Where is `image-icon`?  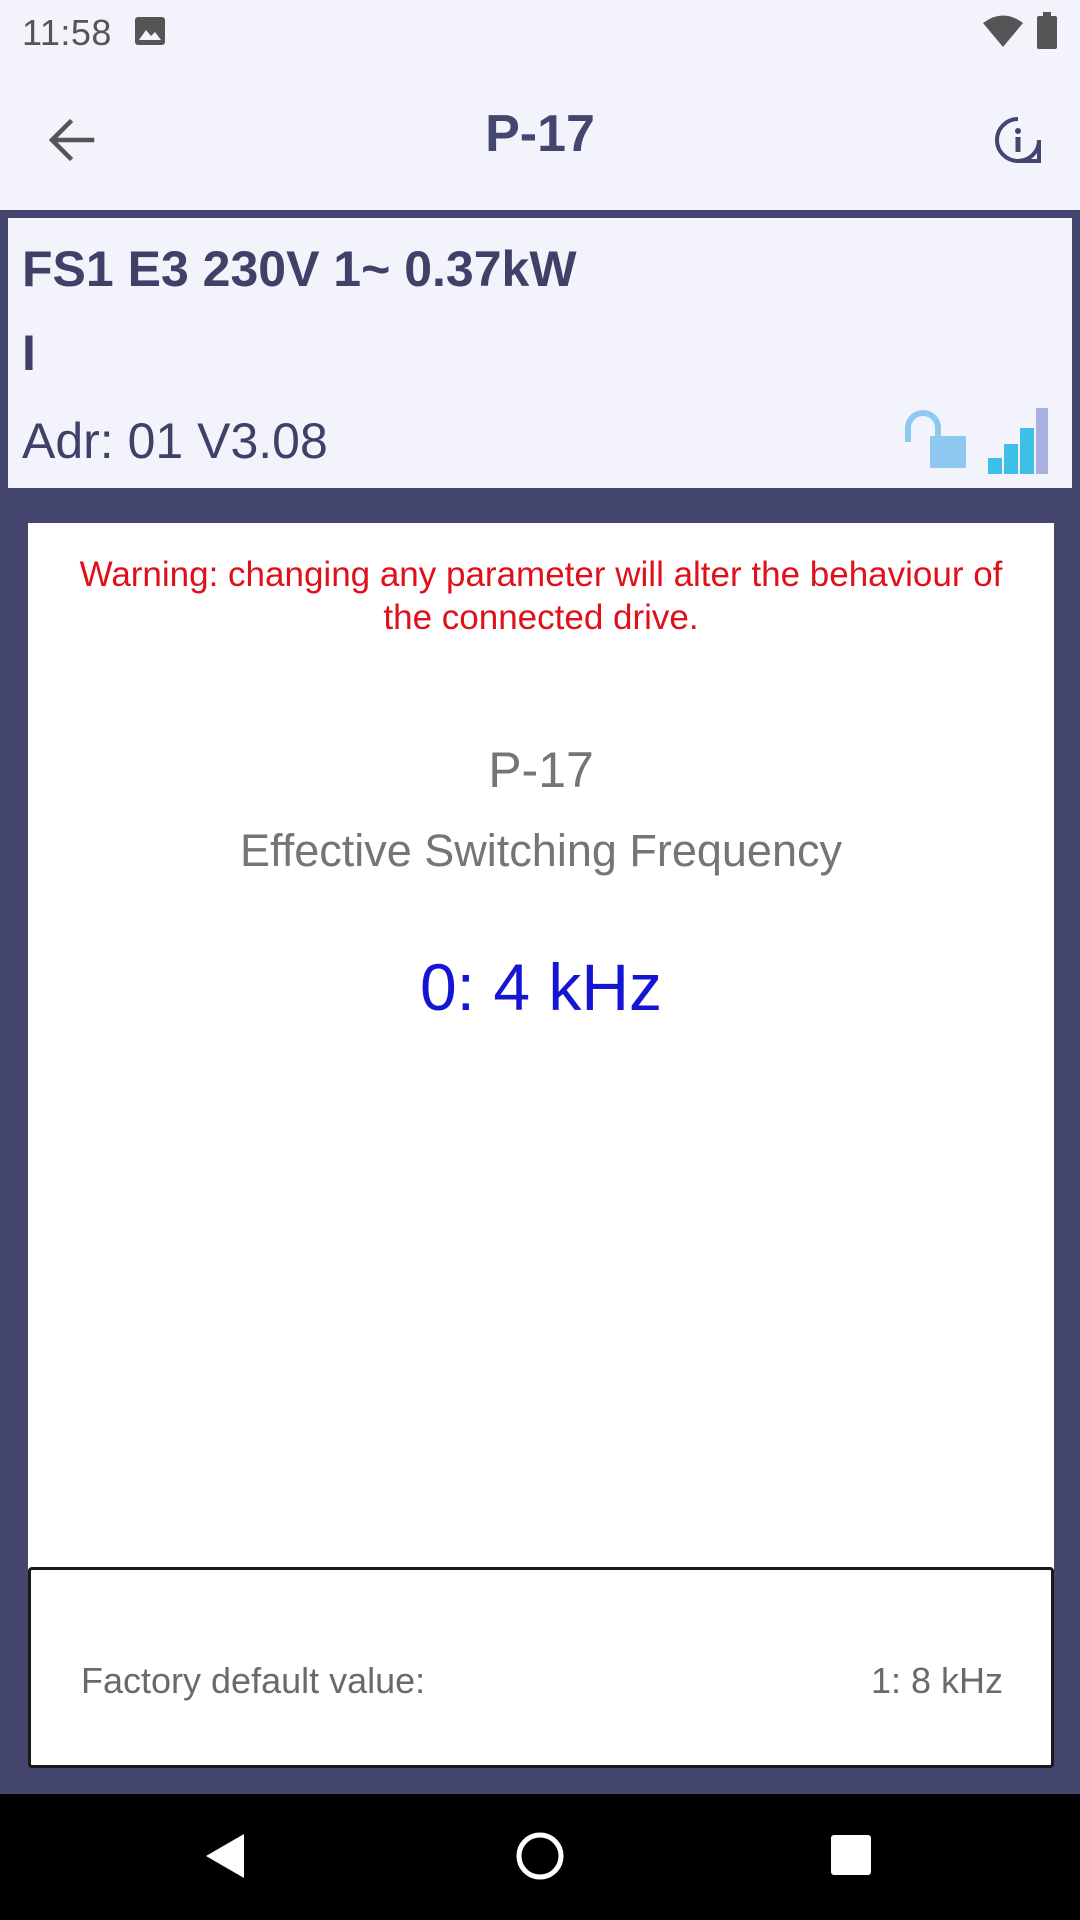 image-icon is located at coordinates (150, 33).